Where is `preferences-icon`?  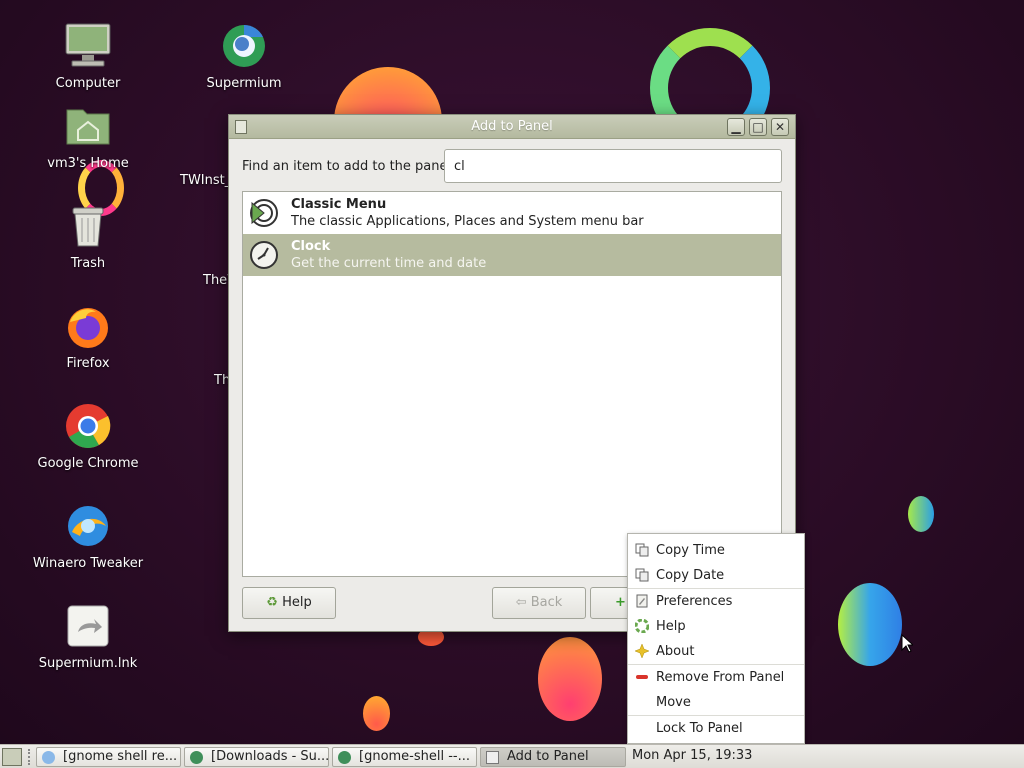 preferences-icon is located at coordinates (642, 601).